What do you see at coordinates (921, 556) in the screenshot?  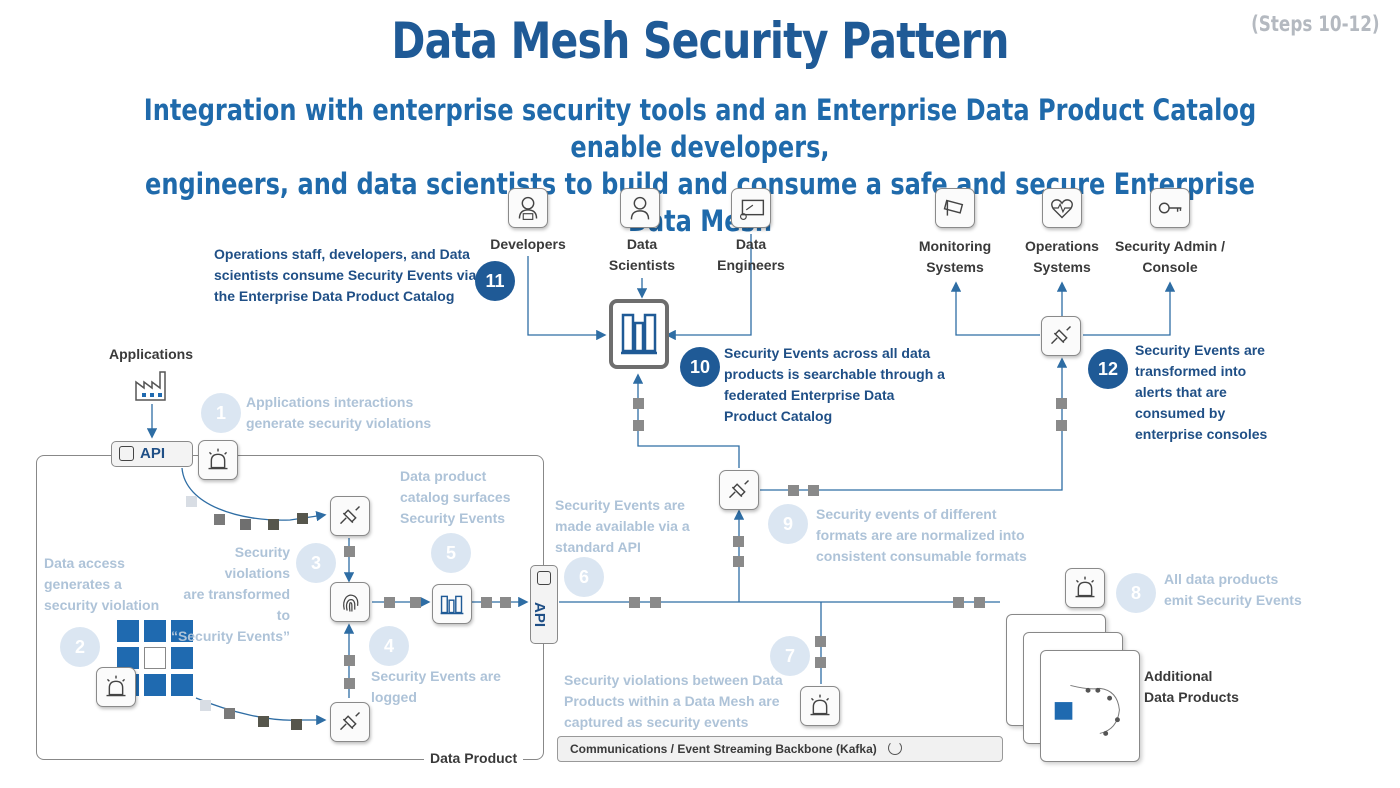 I see `step-9-line-3: consistent consumable formats` at bounding box center [921, 556].